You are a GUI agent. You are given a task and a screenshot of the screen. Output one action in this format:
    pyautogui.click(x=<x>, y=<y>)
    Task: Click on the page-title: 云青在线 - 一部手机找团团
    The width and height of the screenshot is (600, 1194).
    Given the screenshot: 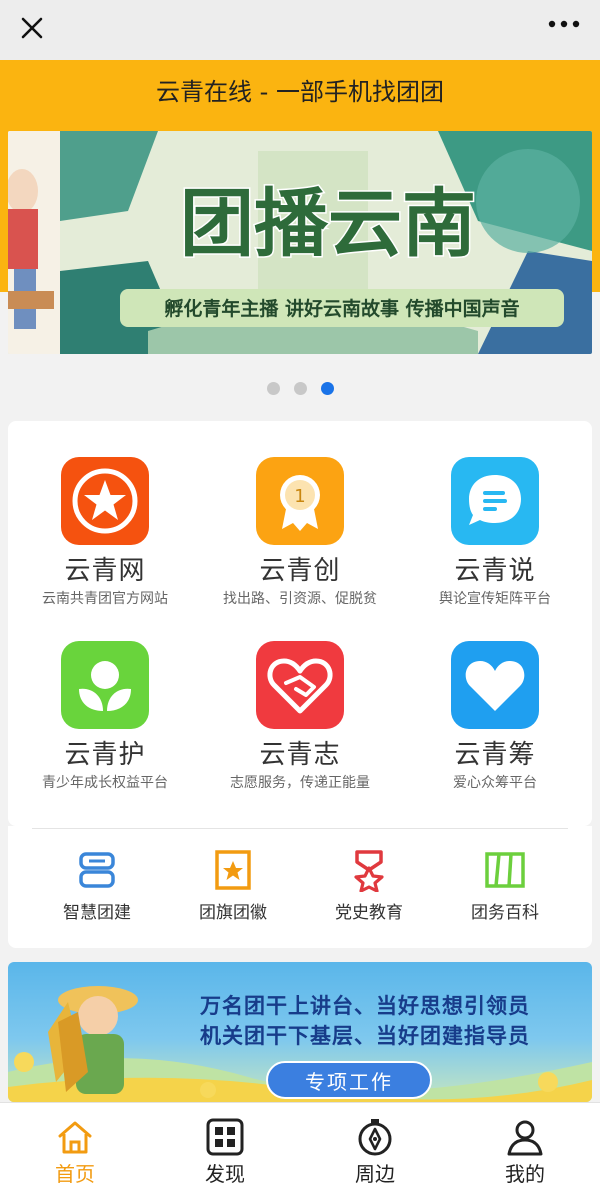 What is the action you would take?
    pyautogui.click(x=300, y=92)
    